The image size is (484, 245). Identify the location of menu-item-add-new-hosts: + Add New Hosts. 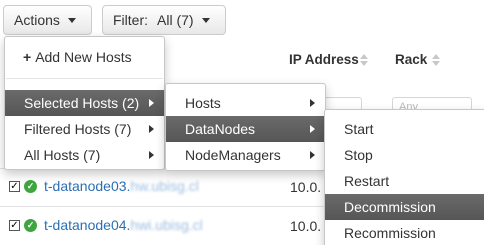
(84, 57).